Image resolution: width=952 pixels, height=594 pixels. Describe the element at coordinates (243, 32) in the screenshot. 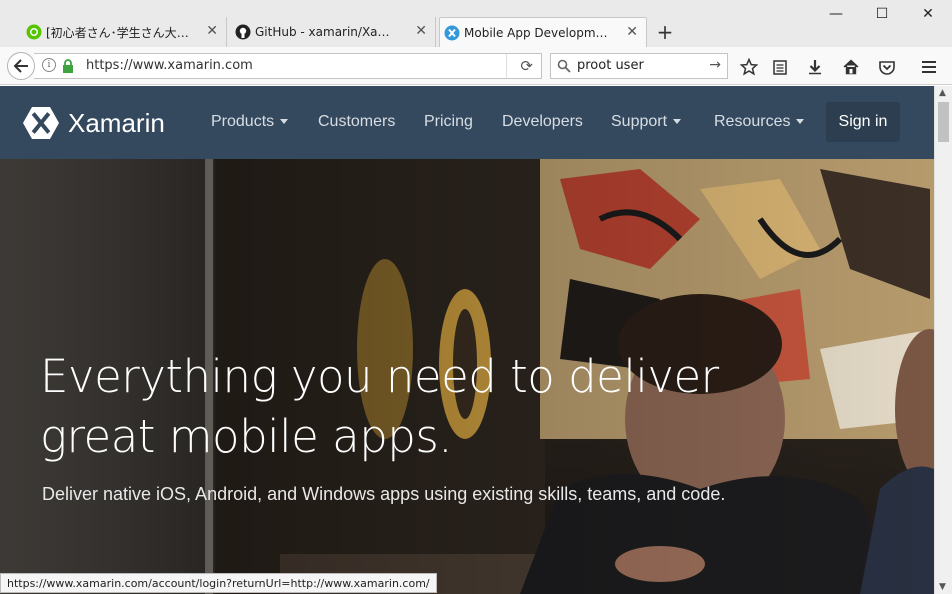

I see `github-icon` at that location.